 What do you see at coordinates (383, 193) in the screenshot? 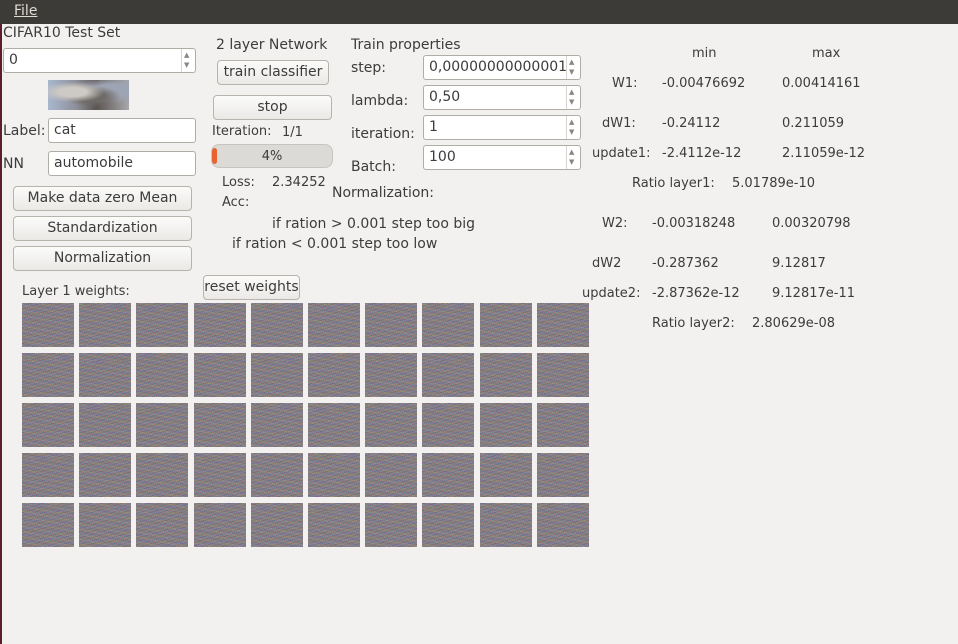
I see `normalization-caption: Normalization:` at bounding box center [383, 193].